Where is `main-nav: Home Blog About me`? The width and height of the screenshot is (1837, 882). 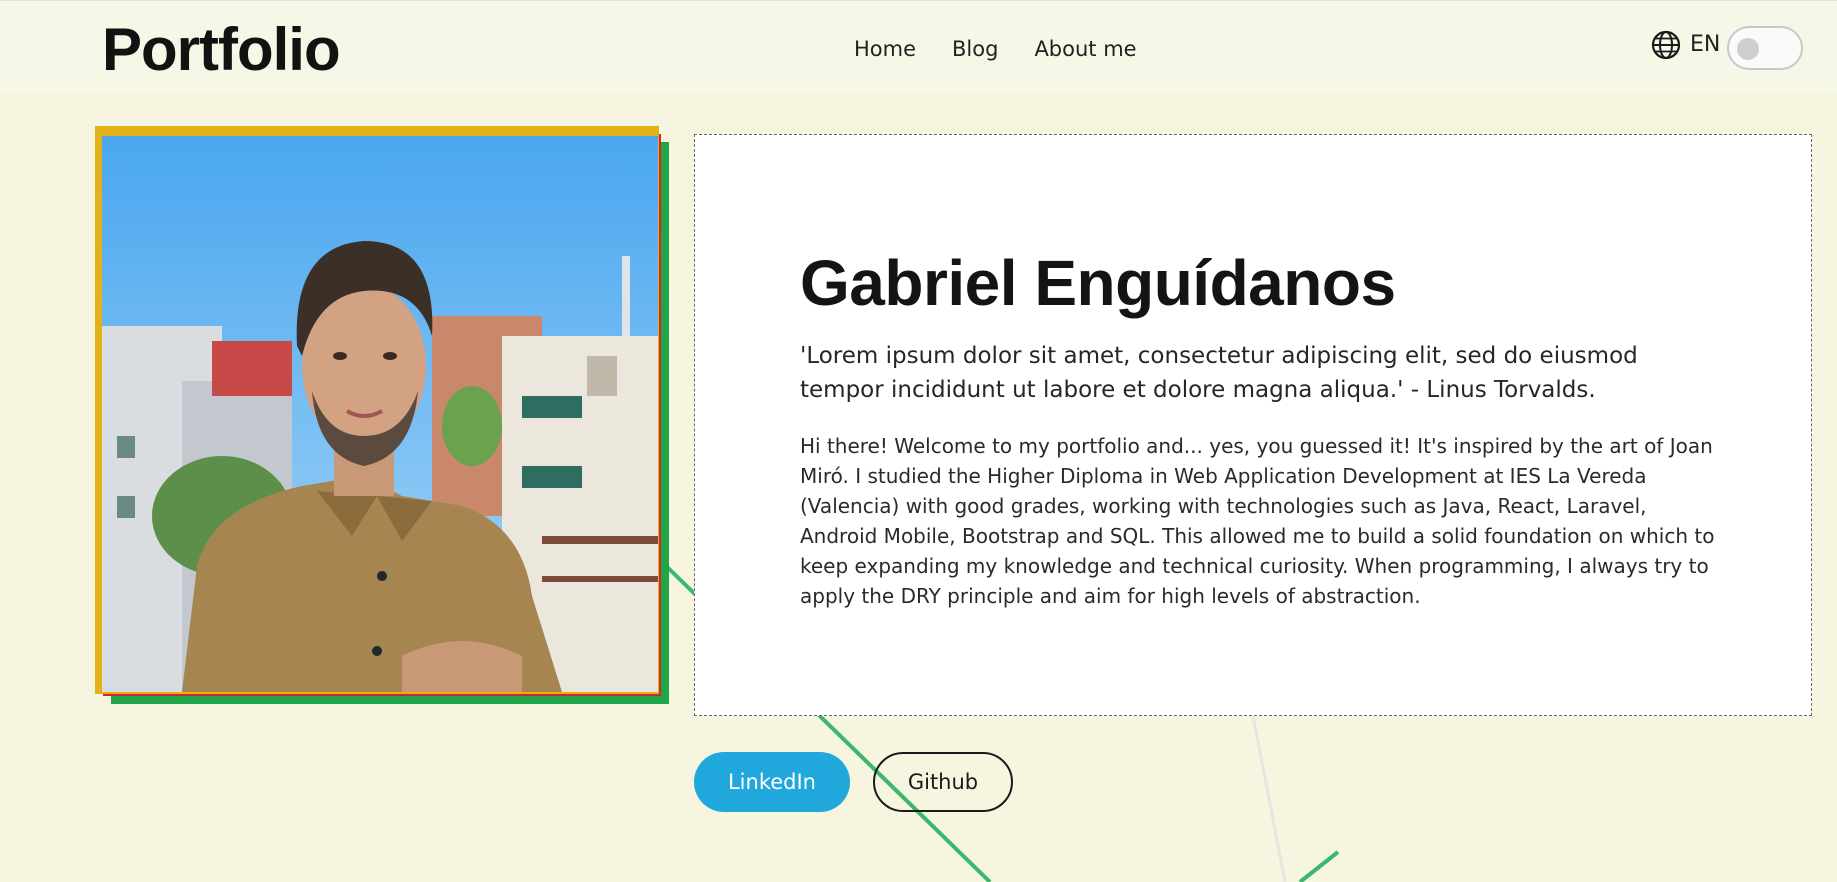 main-nav: Home Blog About me is located at coordinates (995, 49).